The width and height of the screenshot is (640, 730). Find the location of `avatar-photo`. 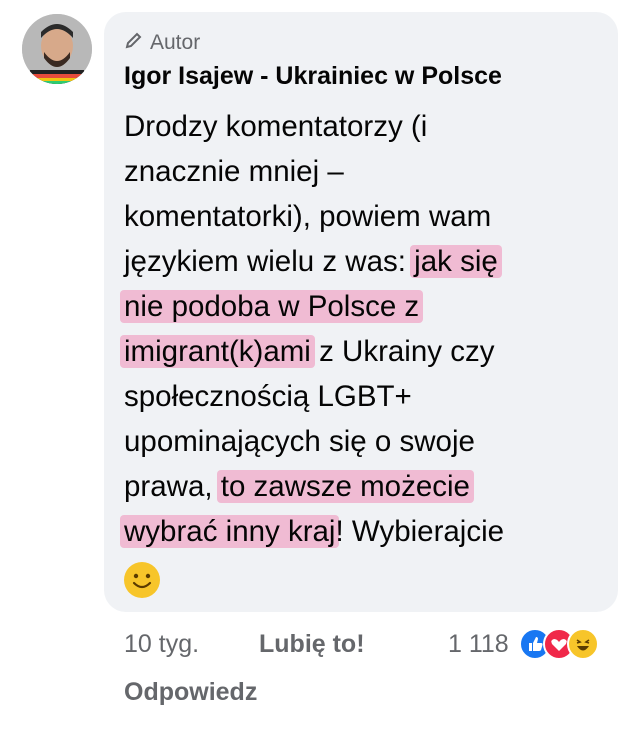

avatar-photo is located at coordinates (57, 49).